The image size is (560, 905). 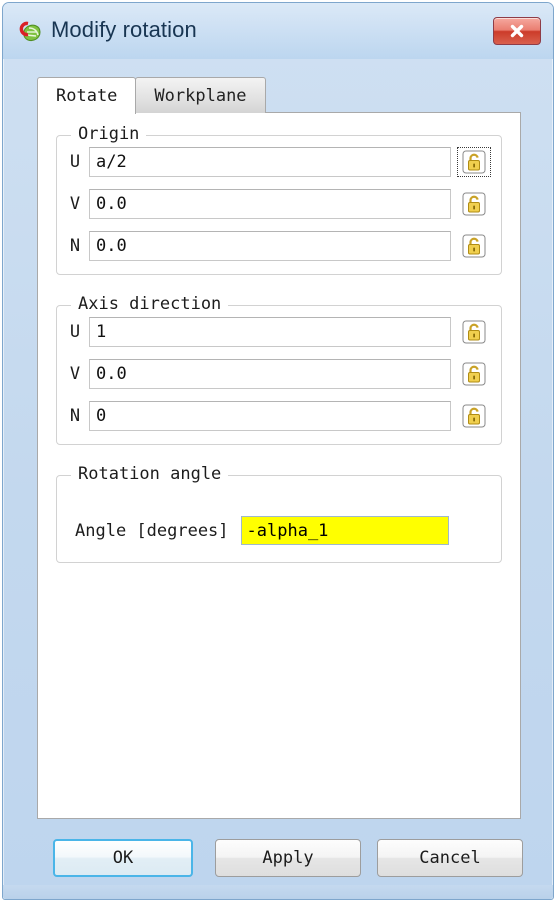 I want to click on close-icon, so click(x=517, y=31).